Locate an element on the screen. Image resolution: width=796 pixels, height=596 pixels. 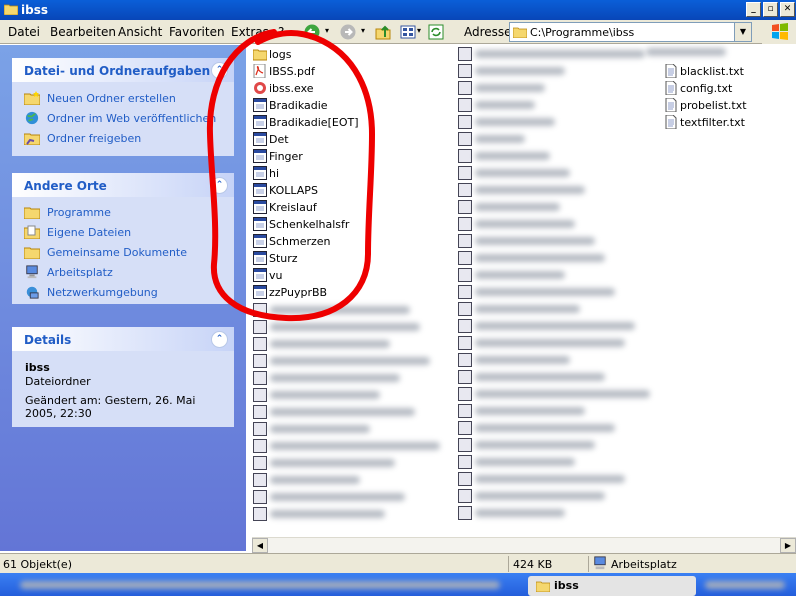
menu-extras: Extras is located at coordinates (250, 32).